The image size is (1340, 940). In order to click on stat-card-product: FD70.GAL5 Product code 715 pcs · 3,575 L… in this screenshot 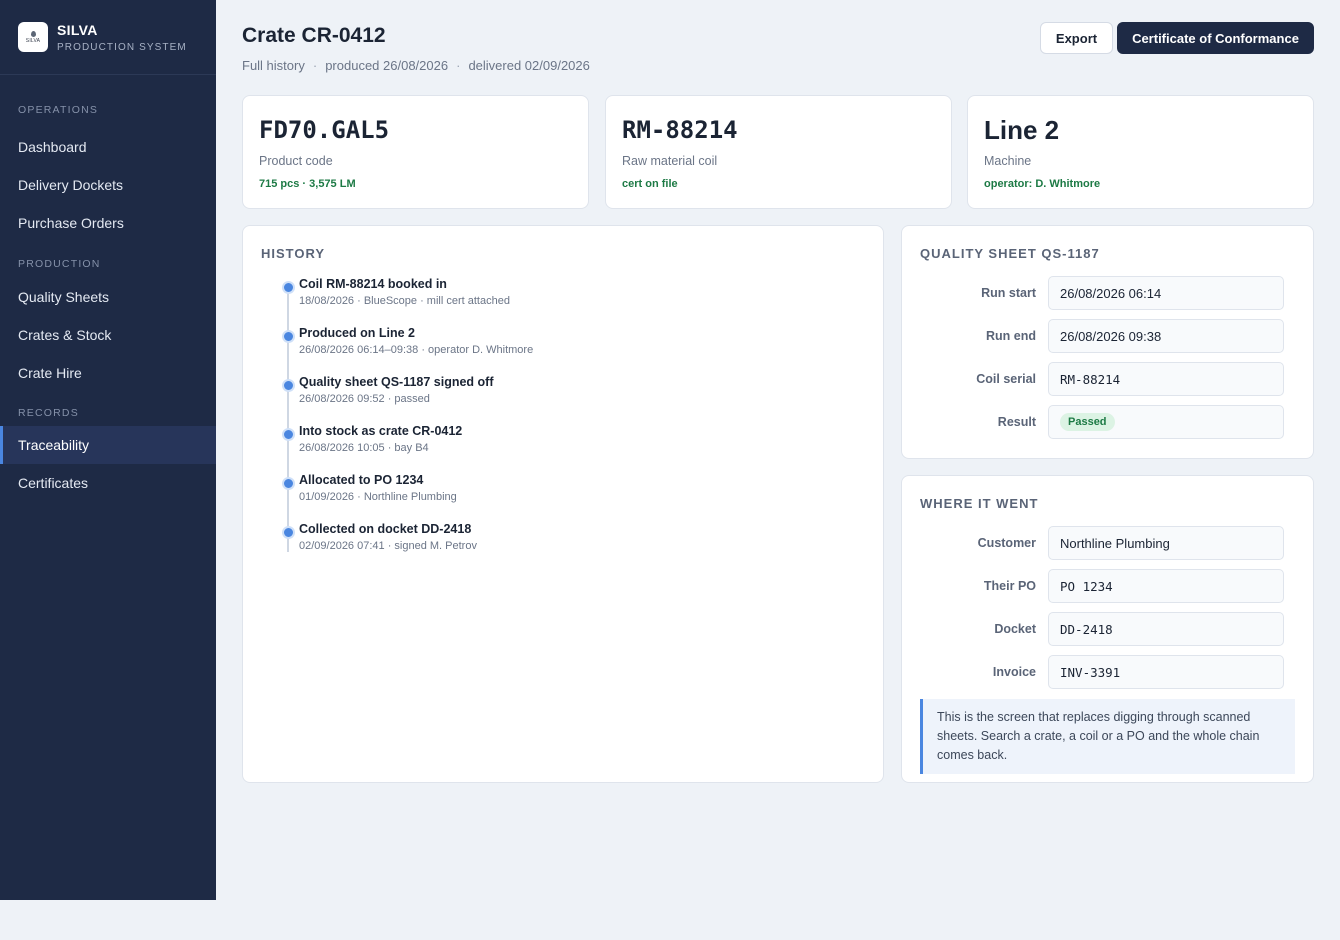, I will do `click(415, 152)`.